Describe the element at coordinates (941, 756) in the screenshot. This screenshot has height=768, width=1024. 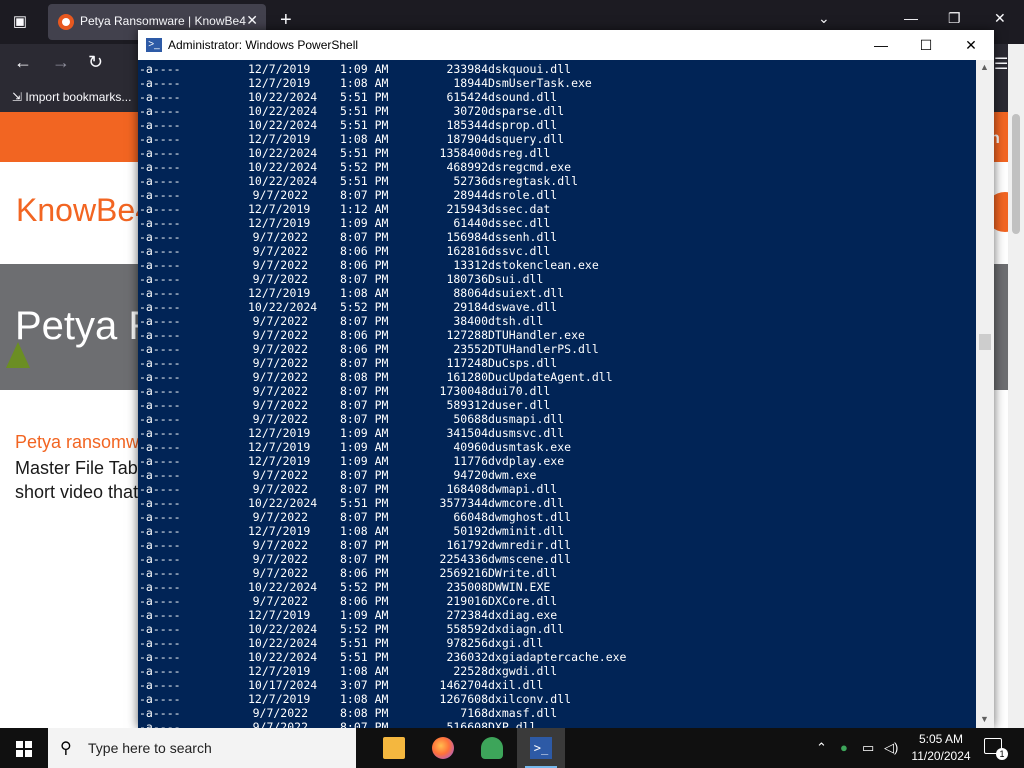
I see `clock-date: 11/20/2024` at that location.